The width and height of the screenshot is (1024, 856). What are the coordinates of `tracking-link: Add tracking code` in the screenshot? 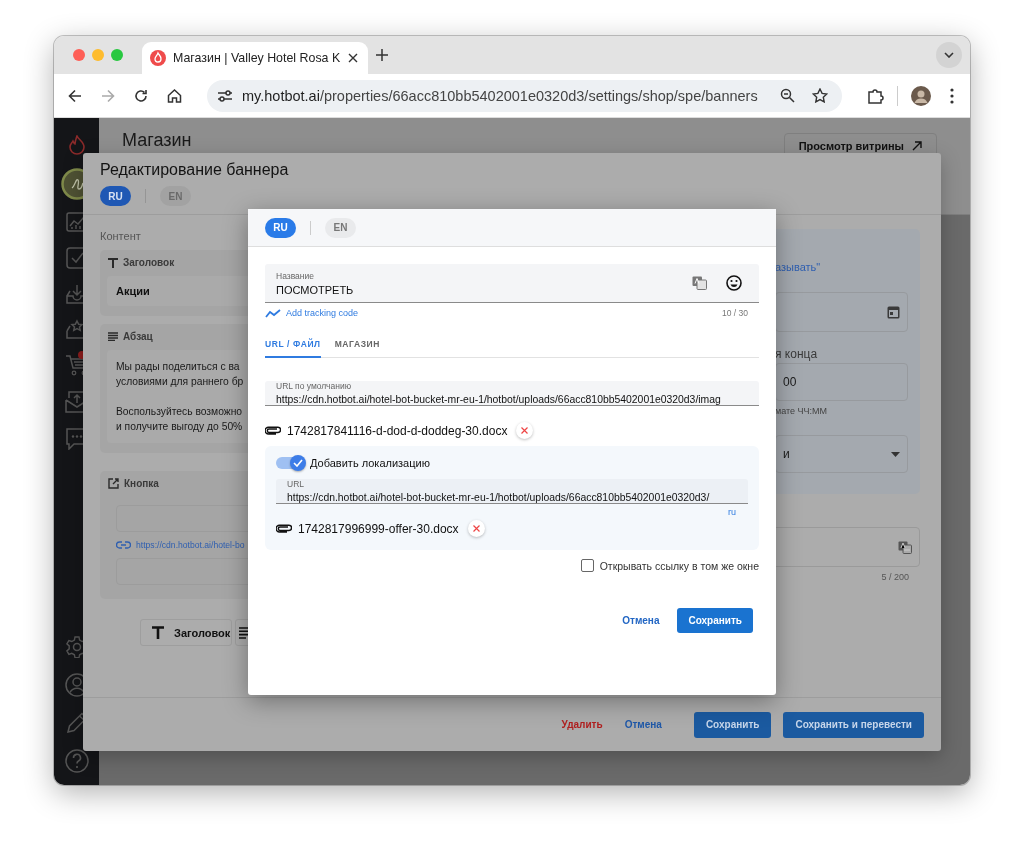 It's located at (312, 313).